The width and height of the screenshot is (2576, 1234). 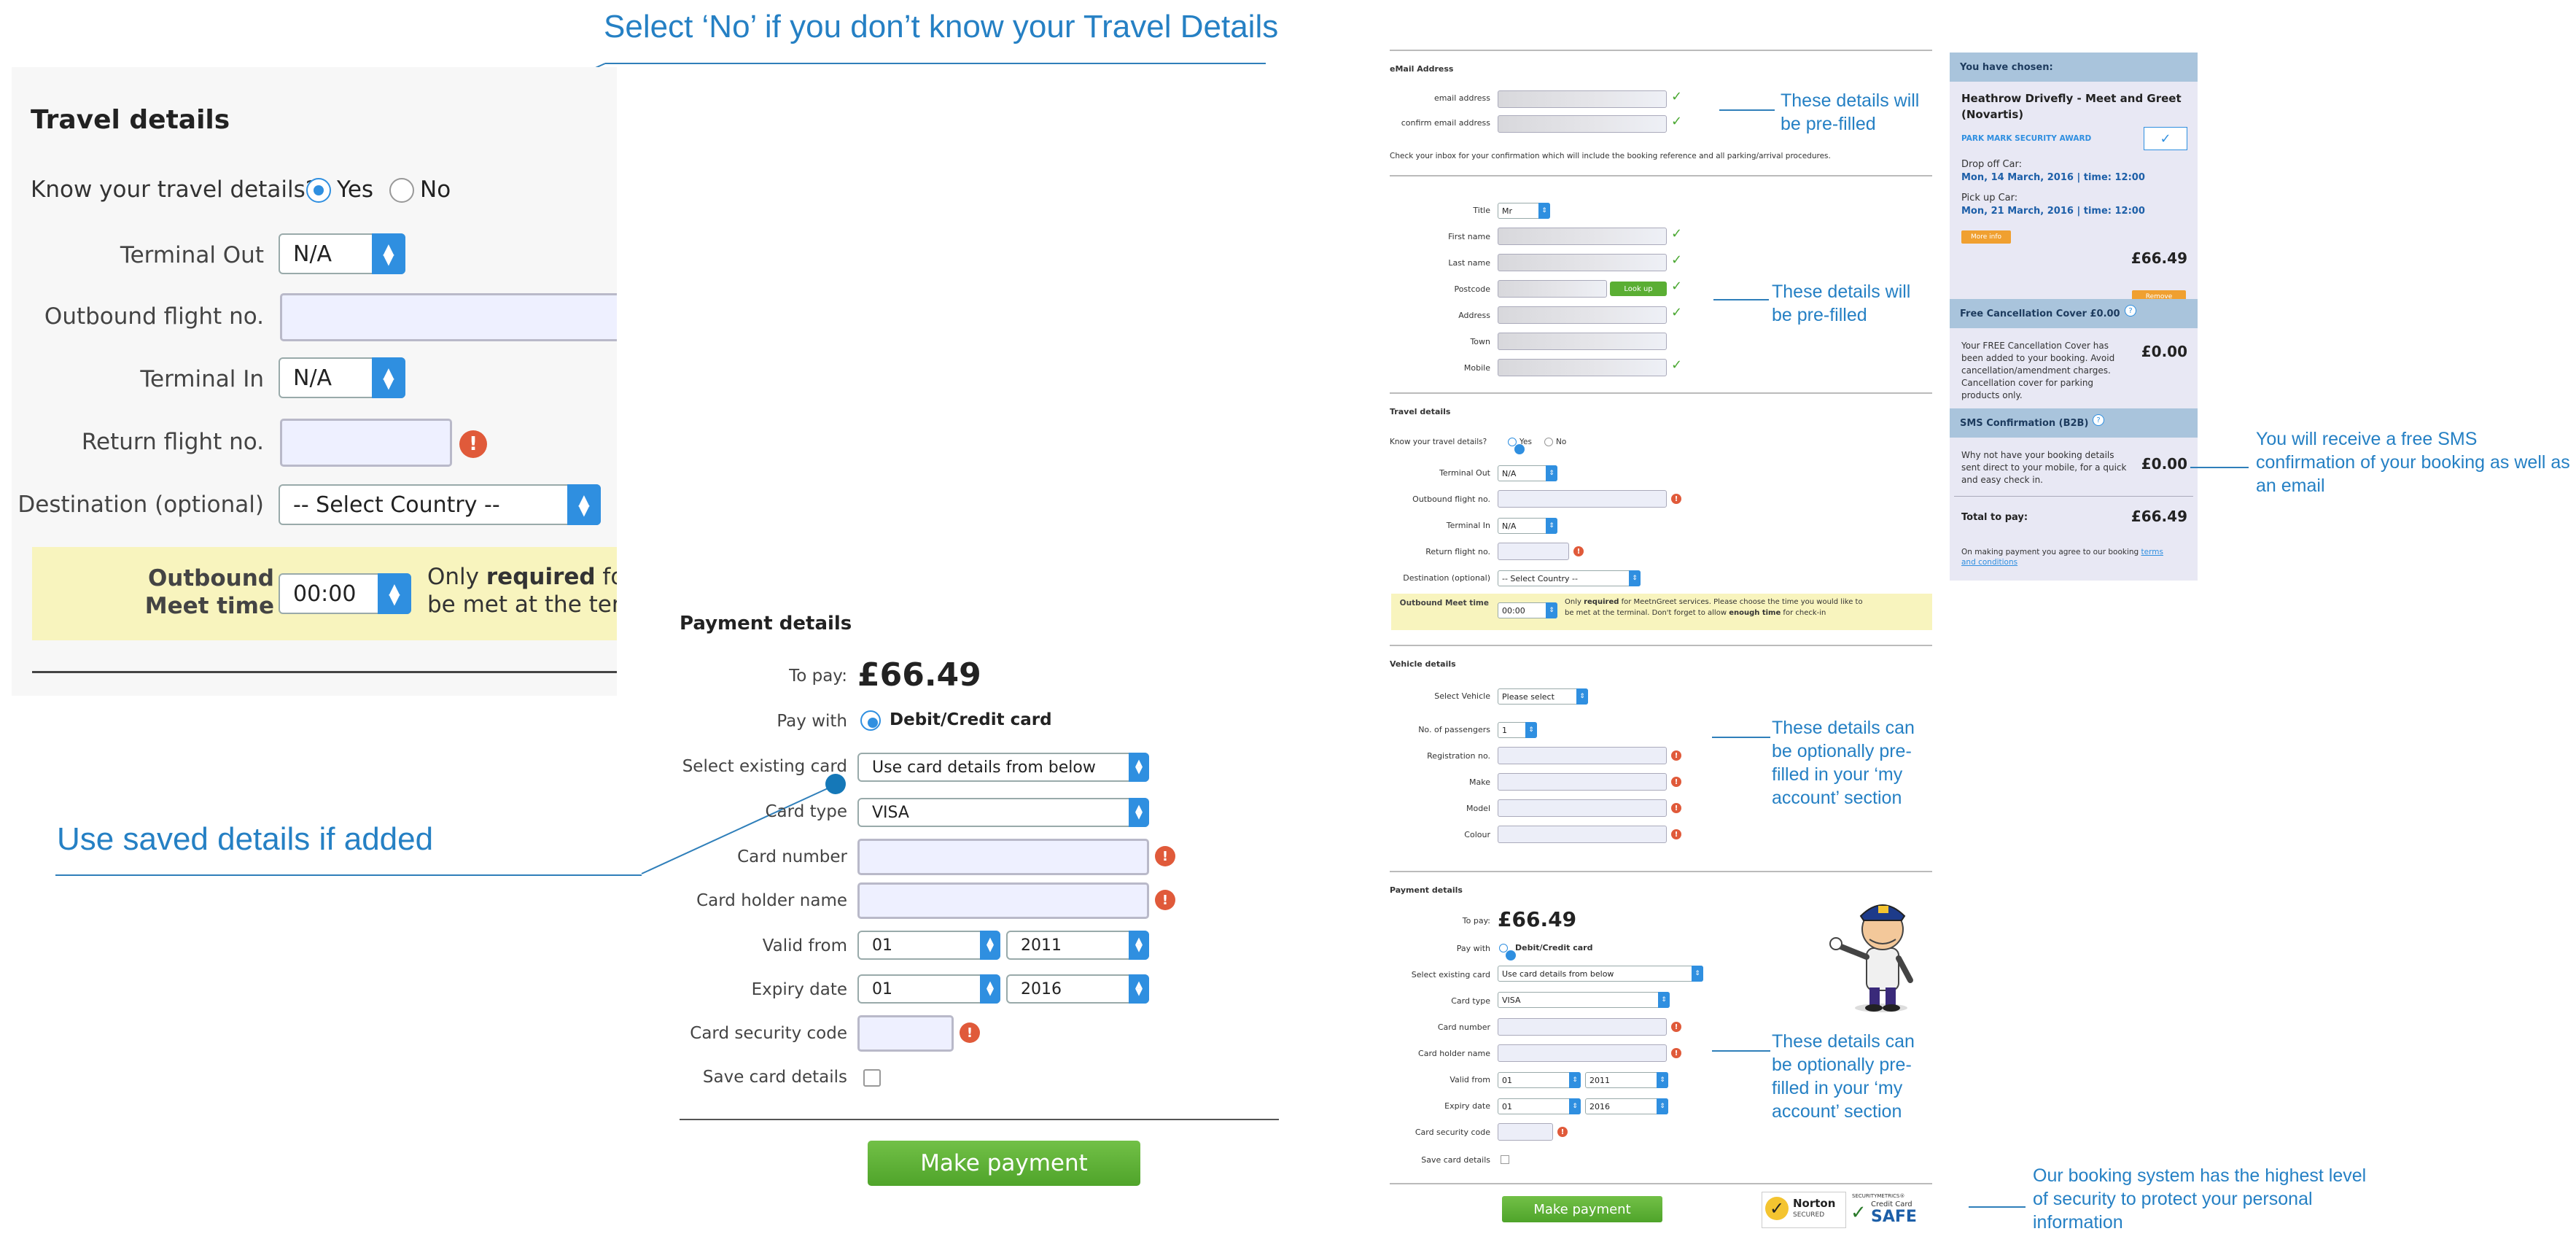 What do you see at coordinates (1582, 236) in the screenshot?
I see `first-name-input` at bounding box center [1582, 236].